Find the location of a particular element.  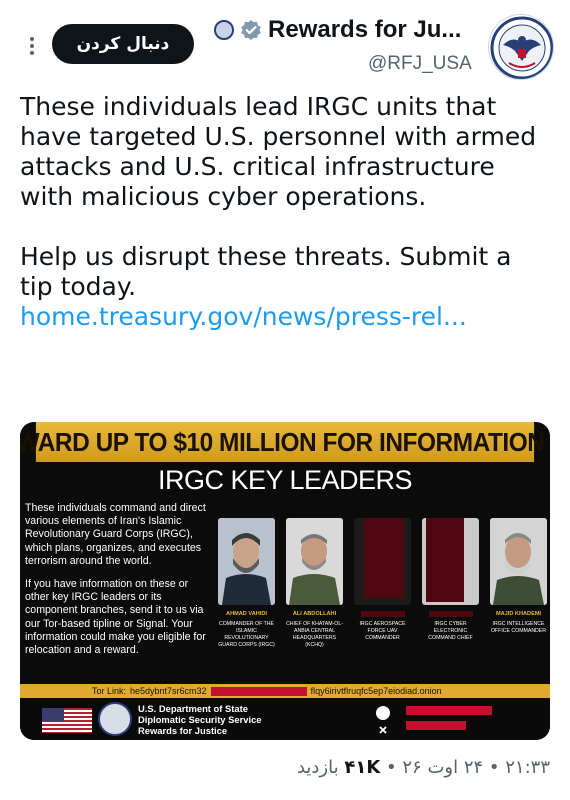

poster-subtitle: IRGC KEY LEADERS is located at coordinates (285, 479).